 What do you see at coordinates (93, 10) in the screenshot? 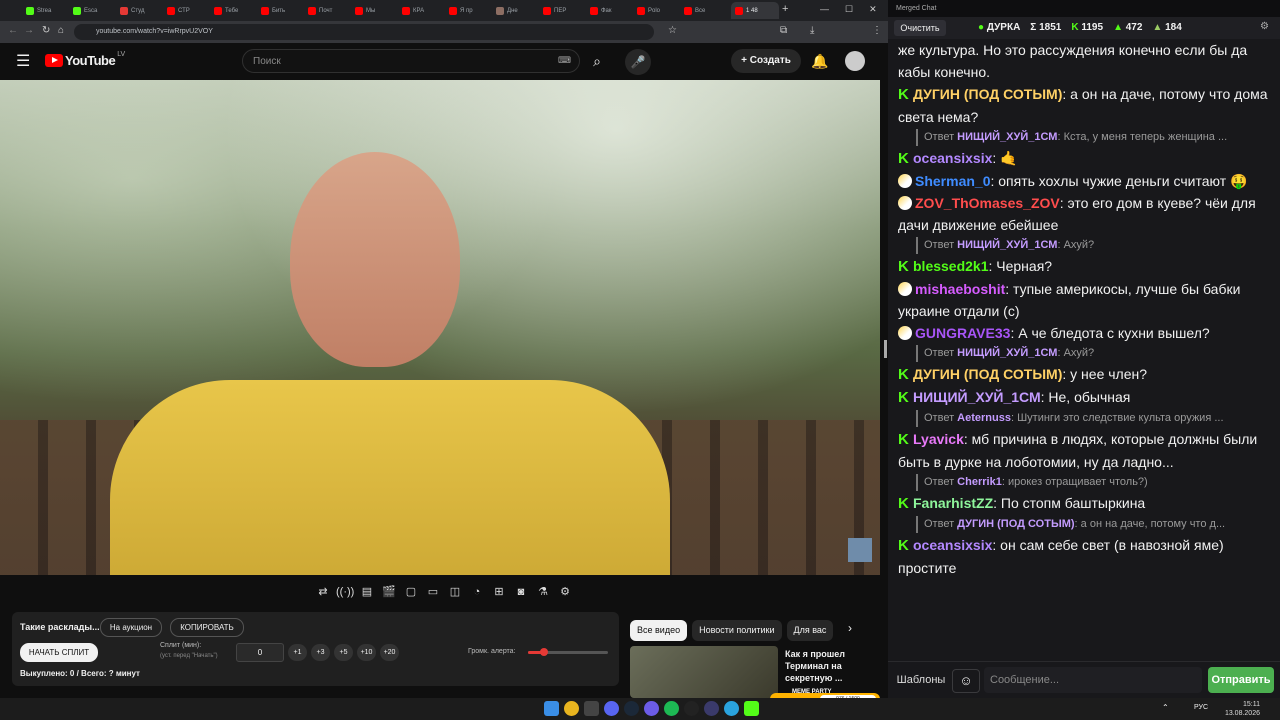
I see `browser-tab: Esca` at bounding box center [93, 10].